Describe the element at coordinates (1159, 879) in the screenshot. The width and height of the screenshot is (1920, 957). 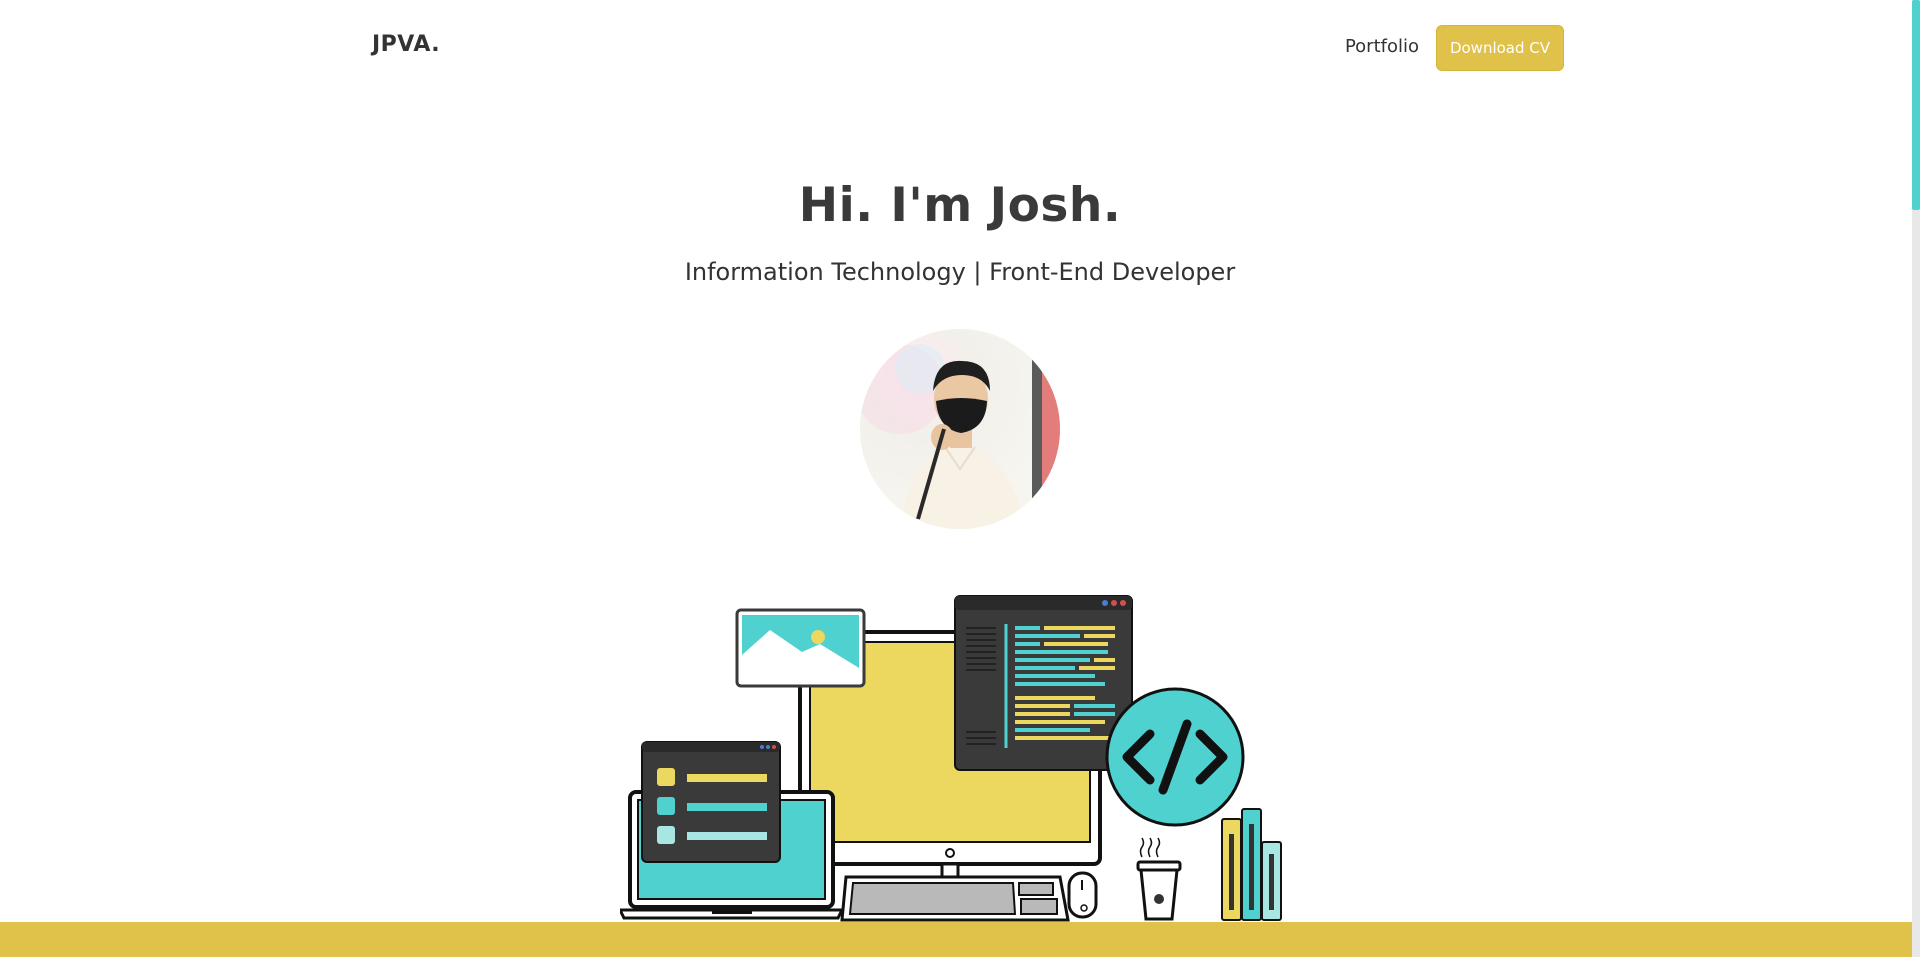
I see `coffee-cup-icon` at that location.